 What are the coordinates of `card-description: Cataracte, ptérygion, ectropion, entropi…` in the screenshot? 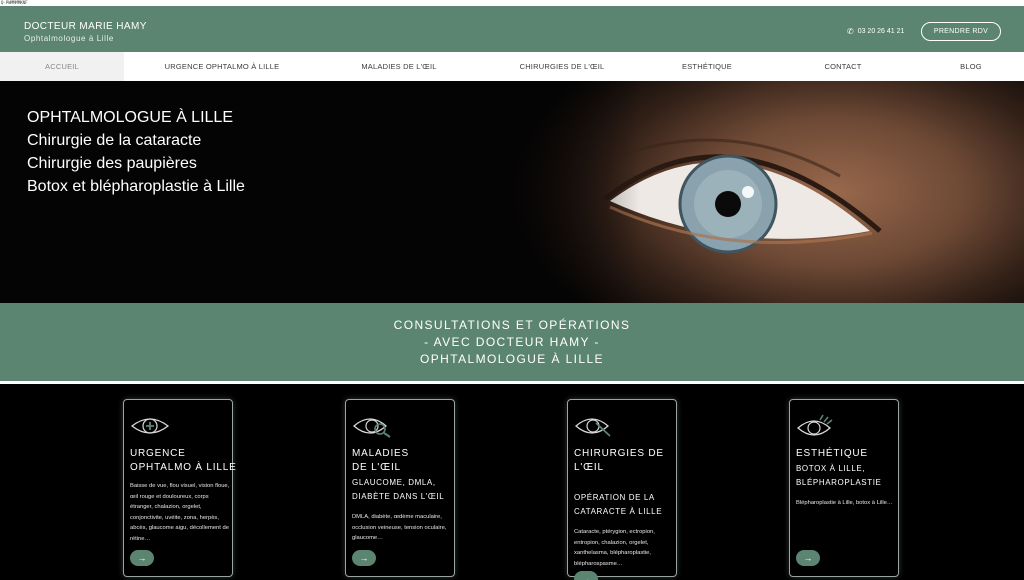 It's located at (614, 548).